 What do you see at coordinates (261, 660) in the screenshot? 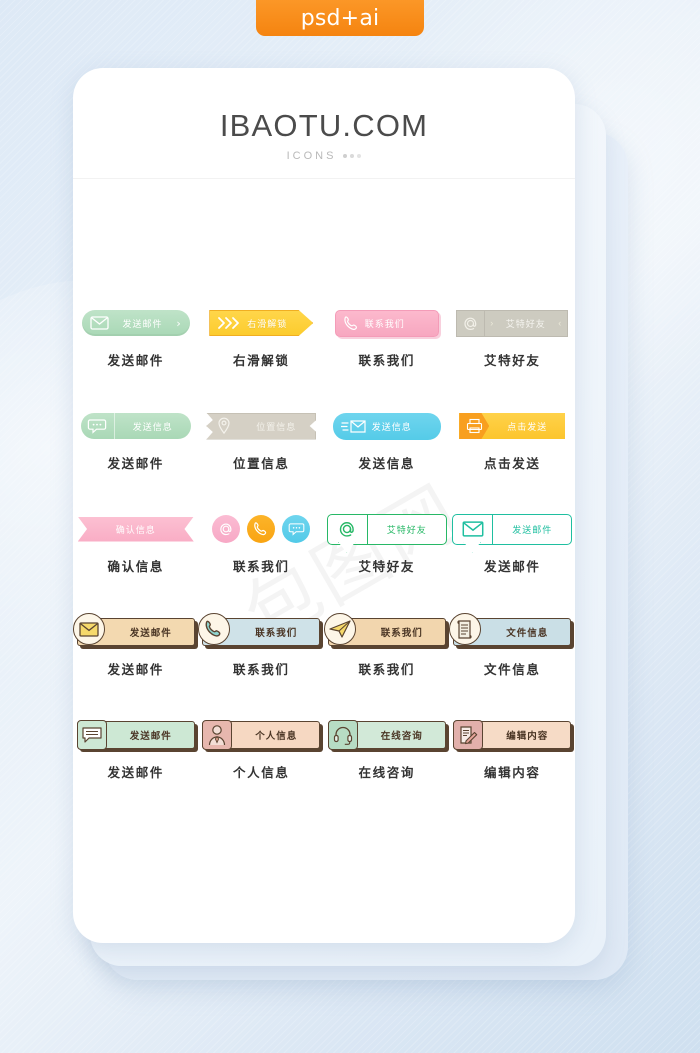
I see `icon-cell-contact-us-2: 联系我们 联系我们` at bounding box center [261, 660].